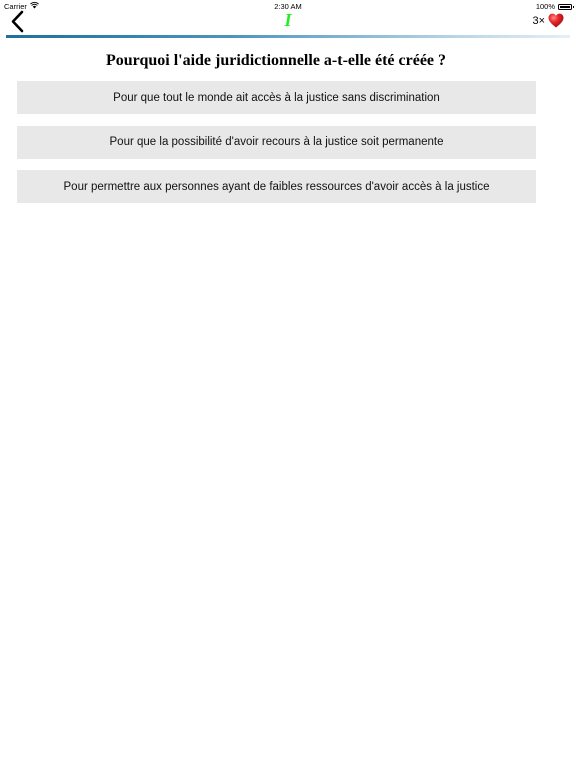 Image resolution: width=576 pixels, height=768 pixels. Describe the element at coordinates (288, 20) in the screenshot. I see `app-logo: I` at that location.